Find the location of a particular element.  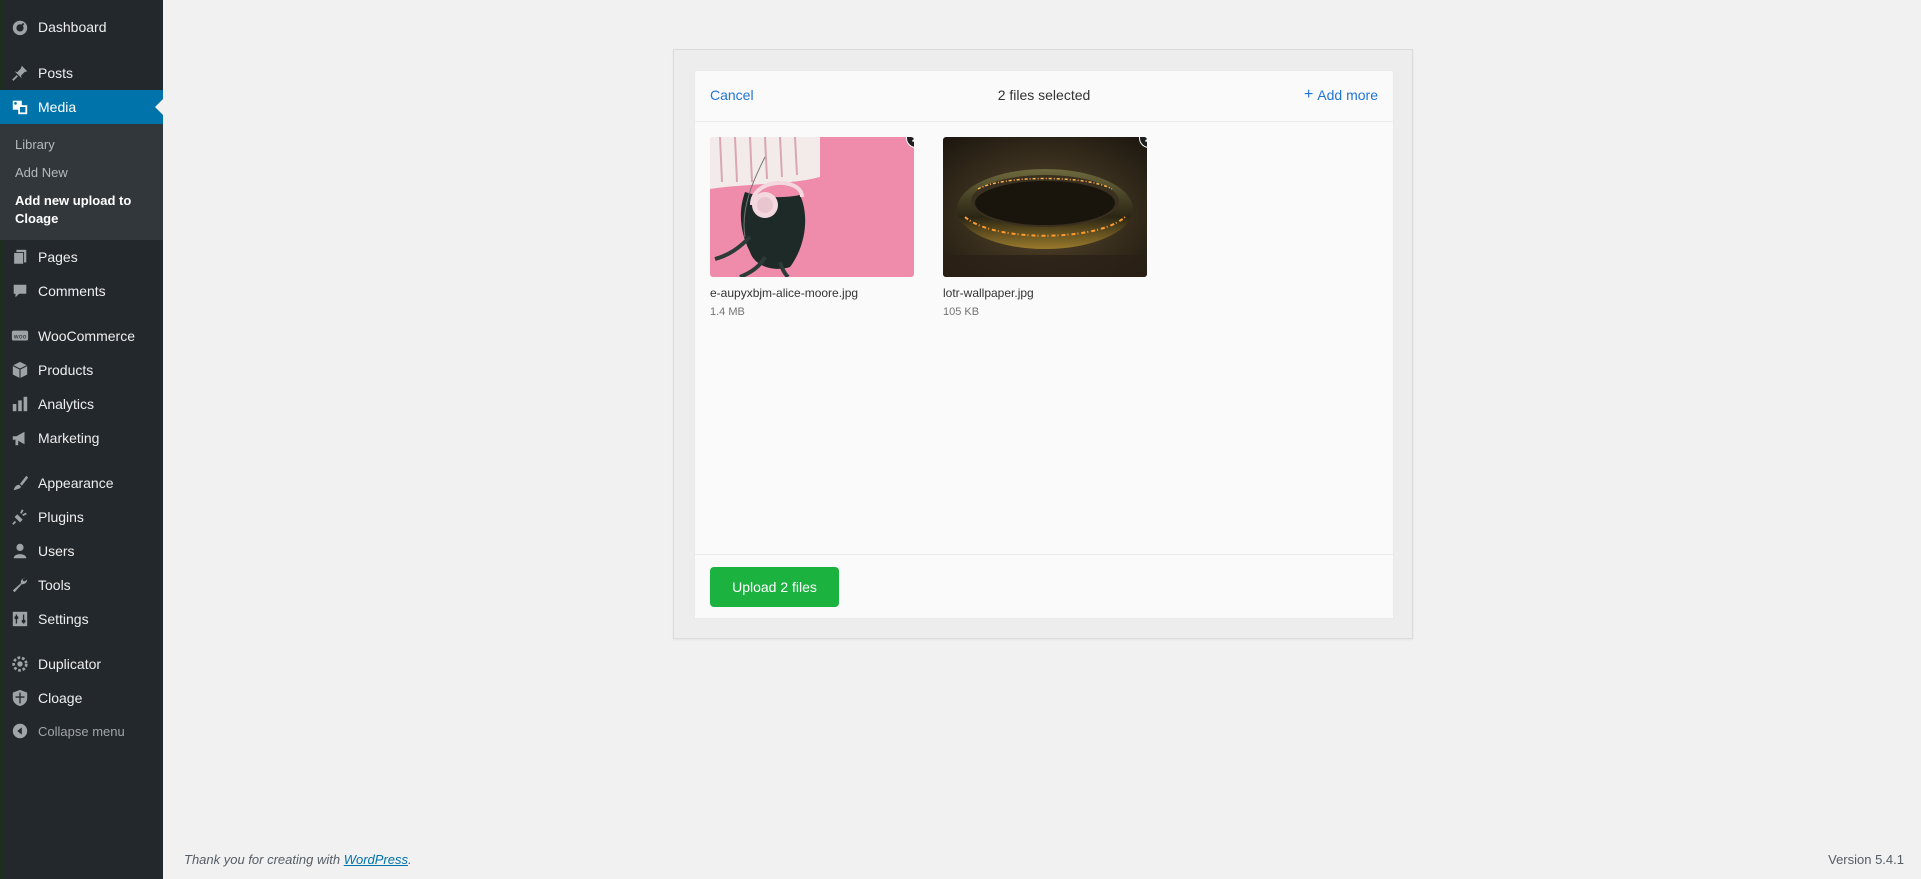

submenu-item-add-new: Add New is located at coordinates (41, 173).